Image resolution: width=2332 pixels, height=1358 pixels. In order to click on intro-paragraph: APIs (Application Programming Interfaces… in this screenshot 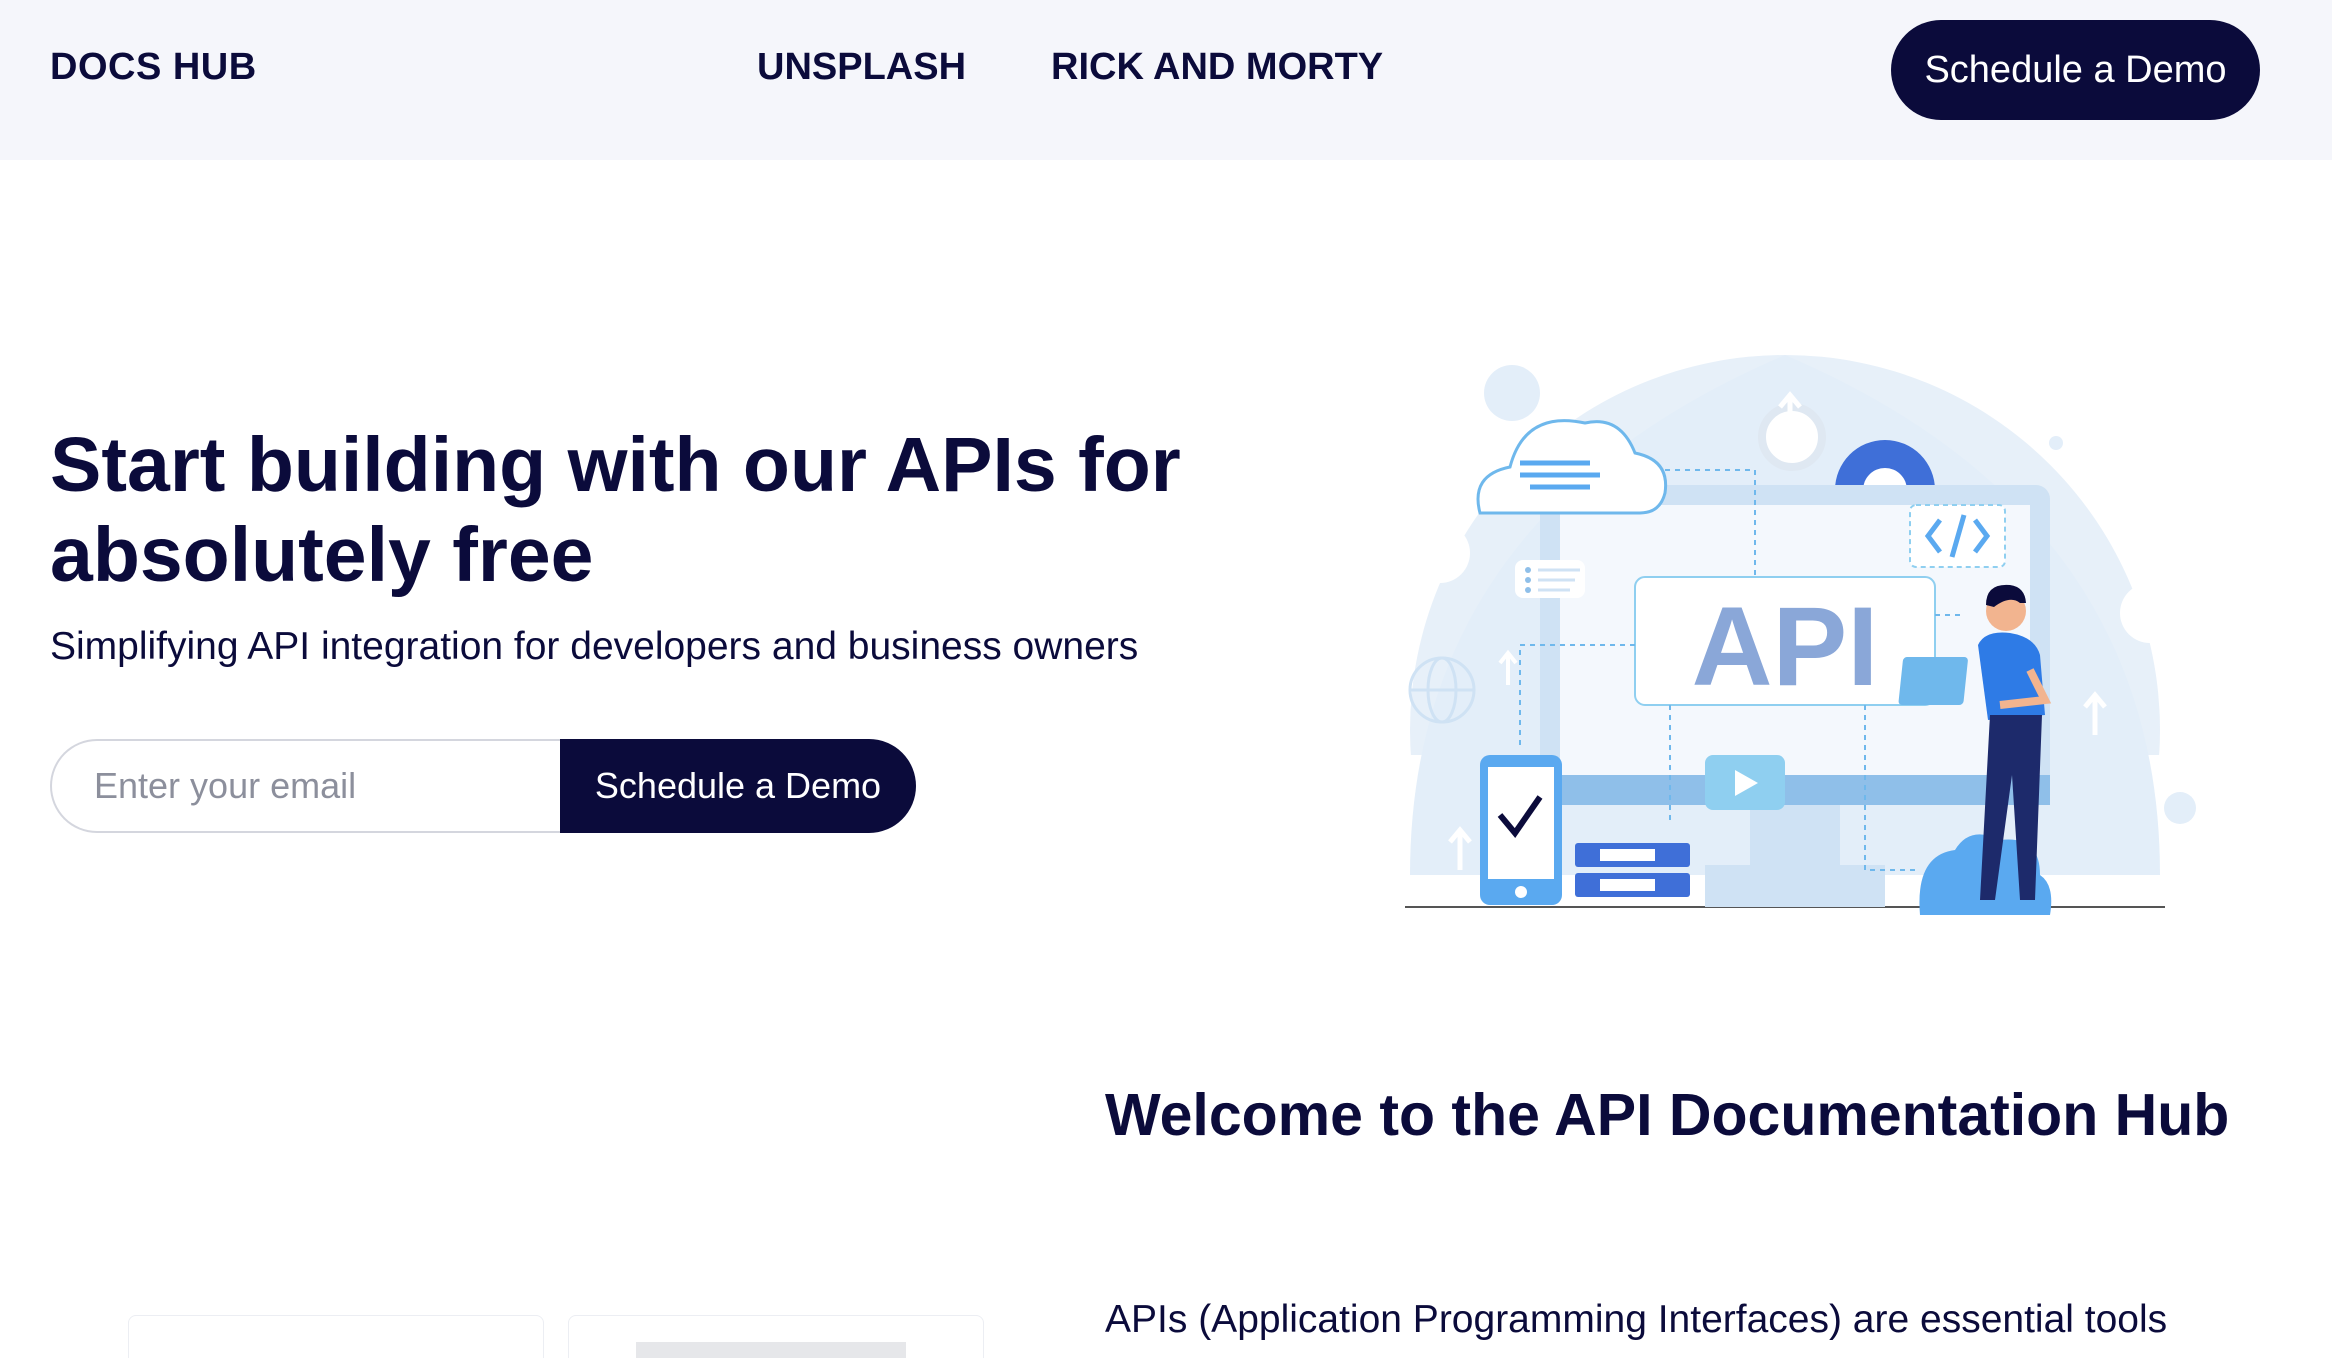, I will do `click(1636, 1319)`.